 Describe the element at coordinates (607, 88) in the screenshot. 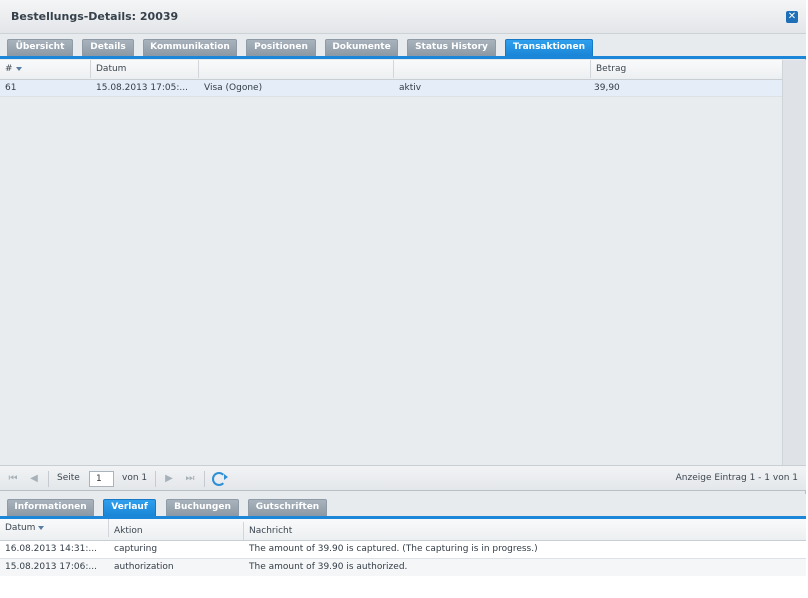

I see `cell-amount: 39,90` at that location.